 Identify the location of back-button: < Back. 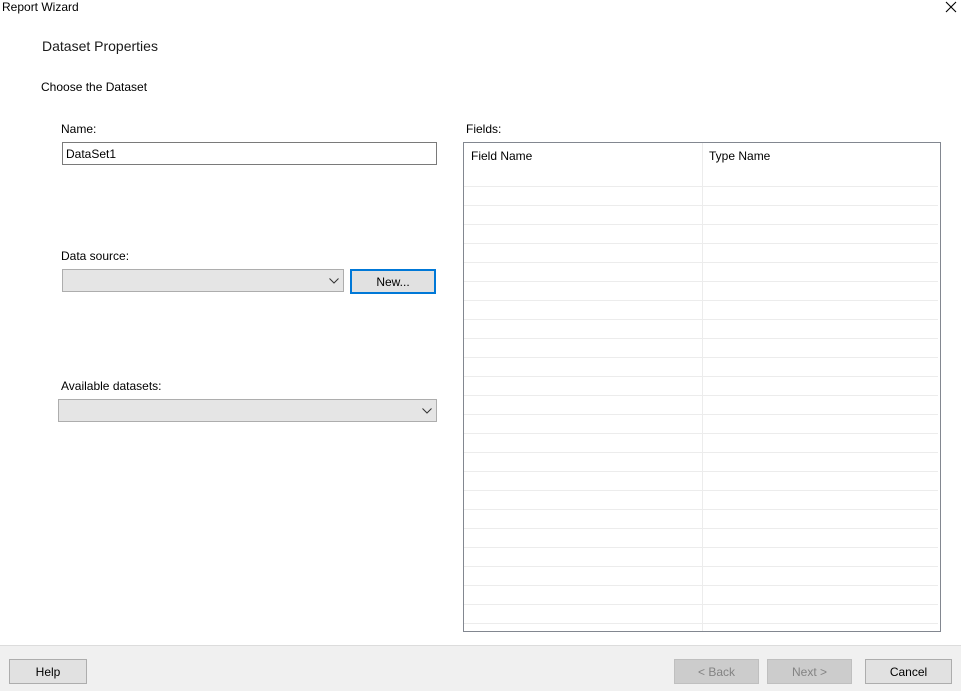
(716, 671).